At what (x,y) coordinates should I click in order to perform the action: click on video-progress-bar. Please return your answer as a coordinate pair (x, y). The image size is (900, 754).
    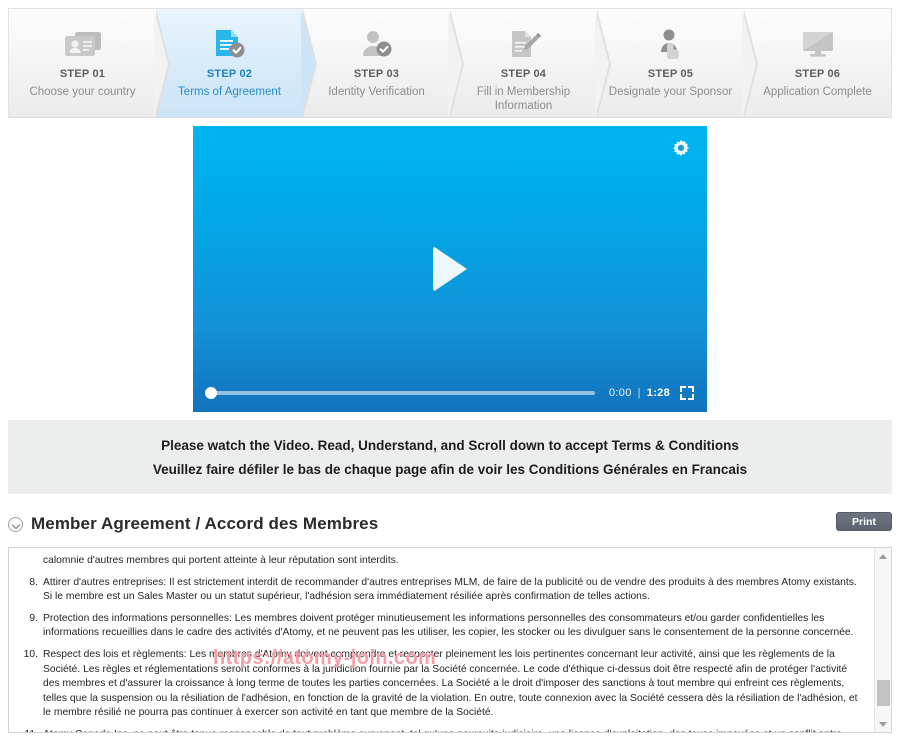
    Looking at the image, I should click on (400, 393).